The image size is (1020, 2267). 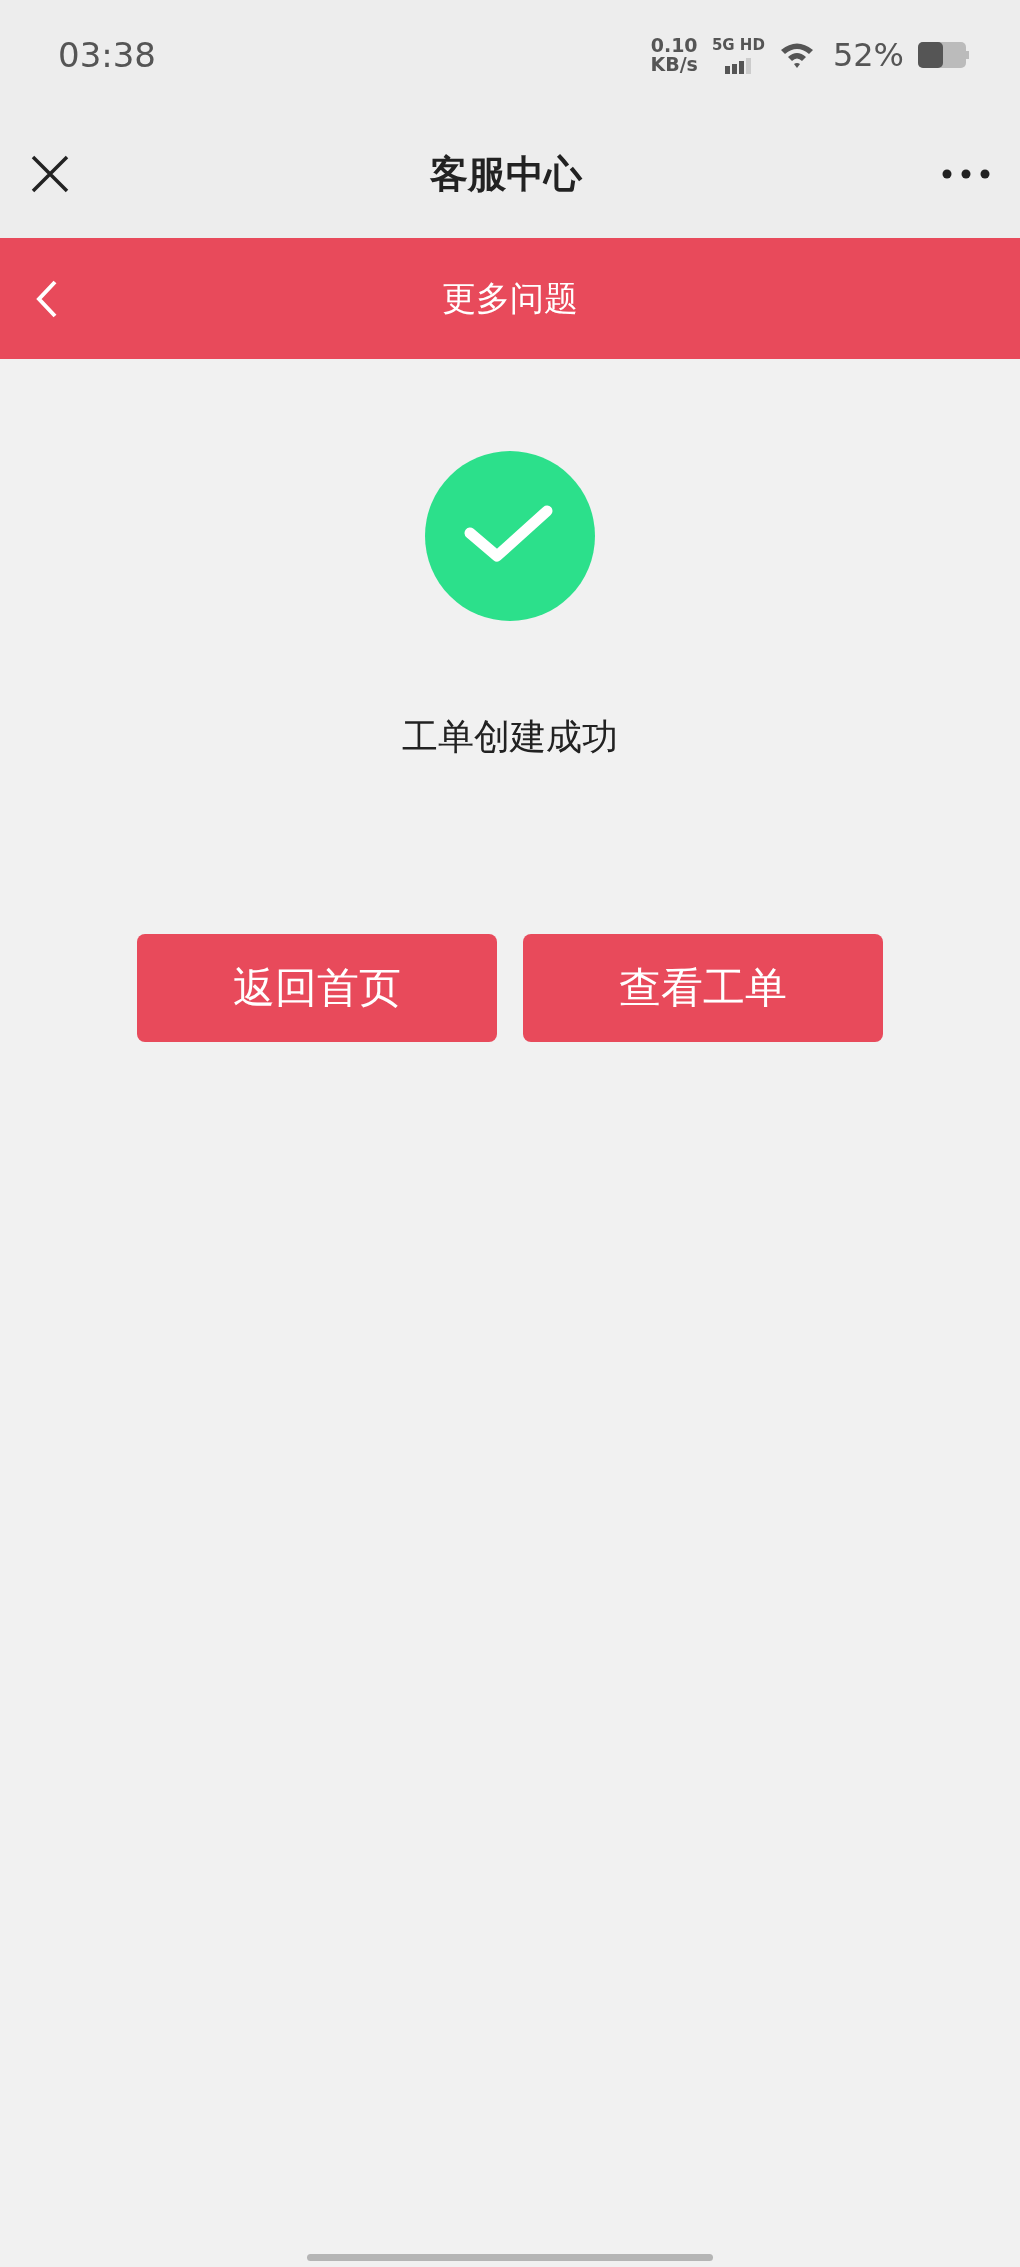 I want to click on more-icon, so click(x=966, y=174).